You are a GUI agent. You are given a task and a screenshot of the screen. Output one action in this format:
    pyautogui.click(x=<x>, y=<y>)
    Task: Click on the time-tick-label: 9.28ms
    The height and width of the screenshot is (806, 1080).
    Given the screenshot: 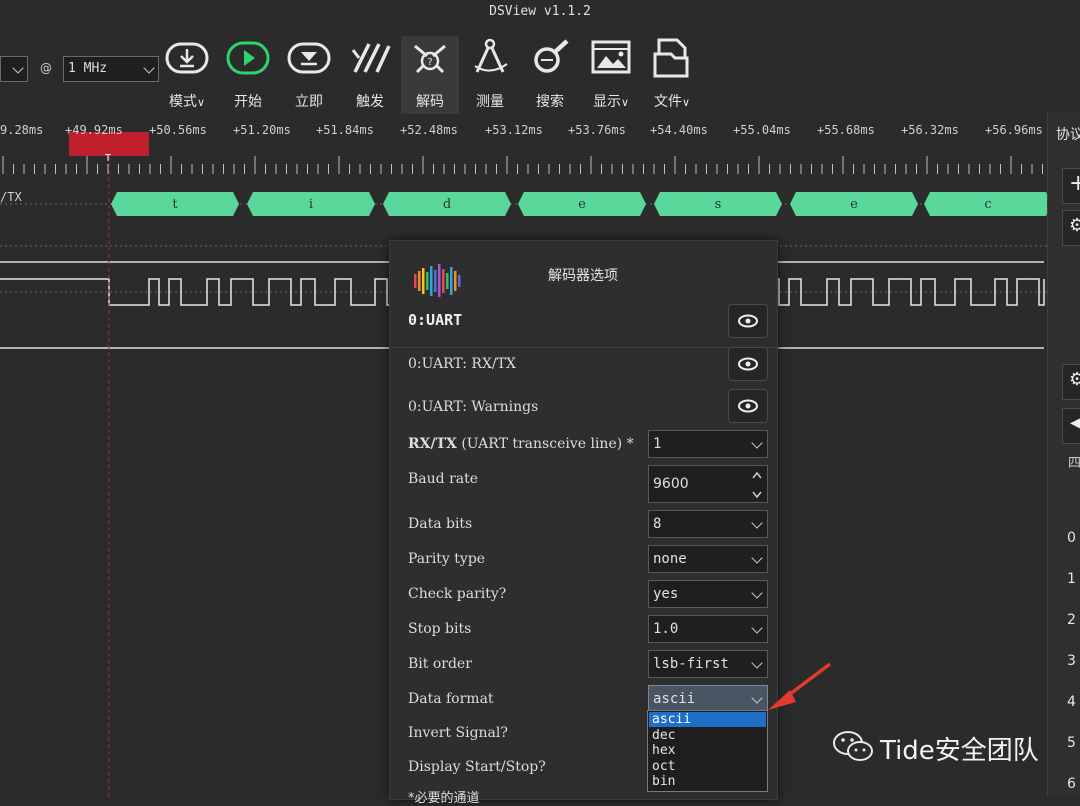 What is the action you would take?
    pyautogui.click(x=22, y=130)
    